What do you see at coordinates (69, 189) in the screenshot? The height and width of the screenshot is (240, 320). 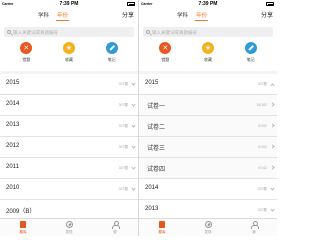 I see `list-item: 2010 307题` at bounding box center [69, 189].